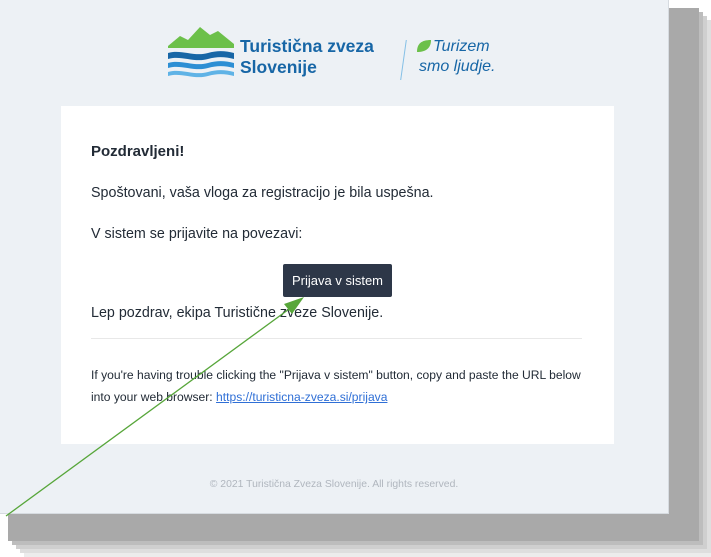  What do you see at coordinates (201, 52) in the screenshot?
I see `mountains-logo-icon` at bounding box center [201, 52].